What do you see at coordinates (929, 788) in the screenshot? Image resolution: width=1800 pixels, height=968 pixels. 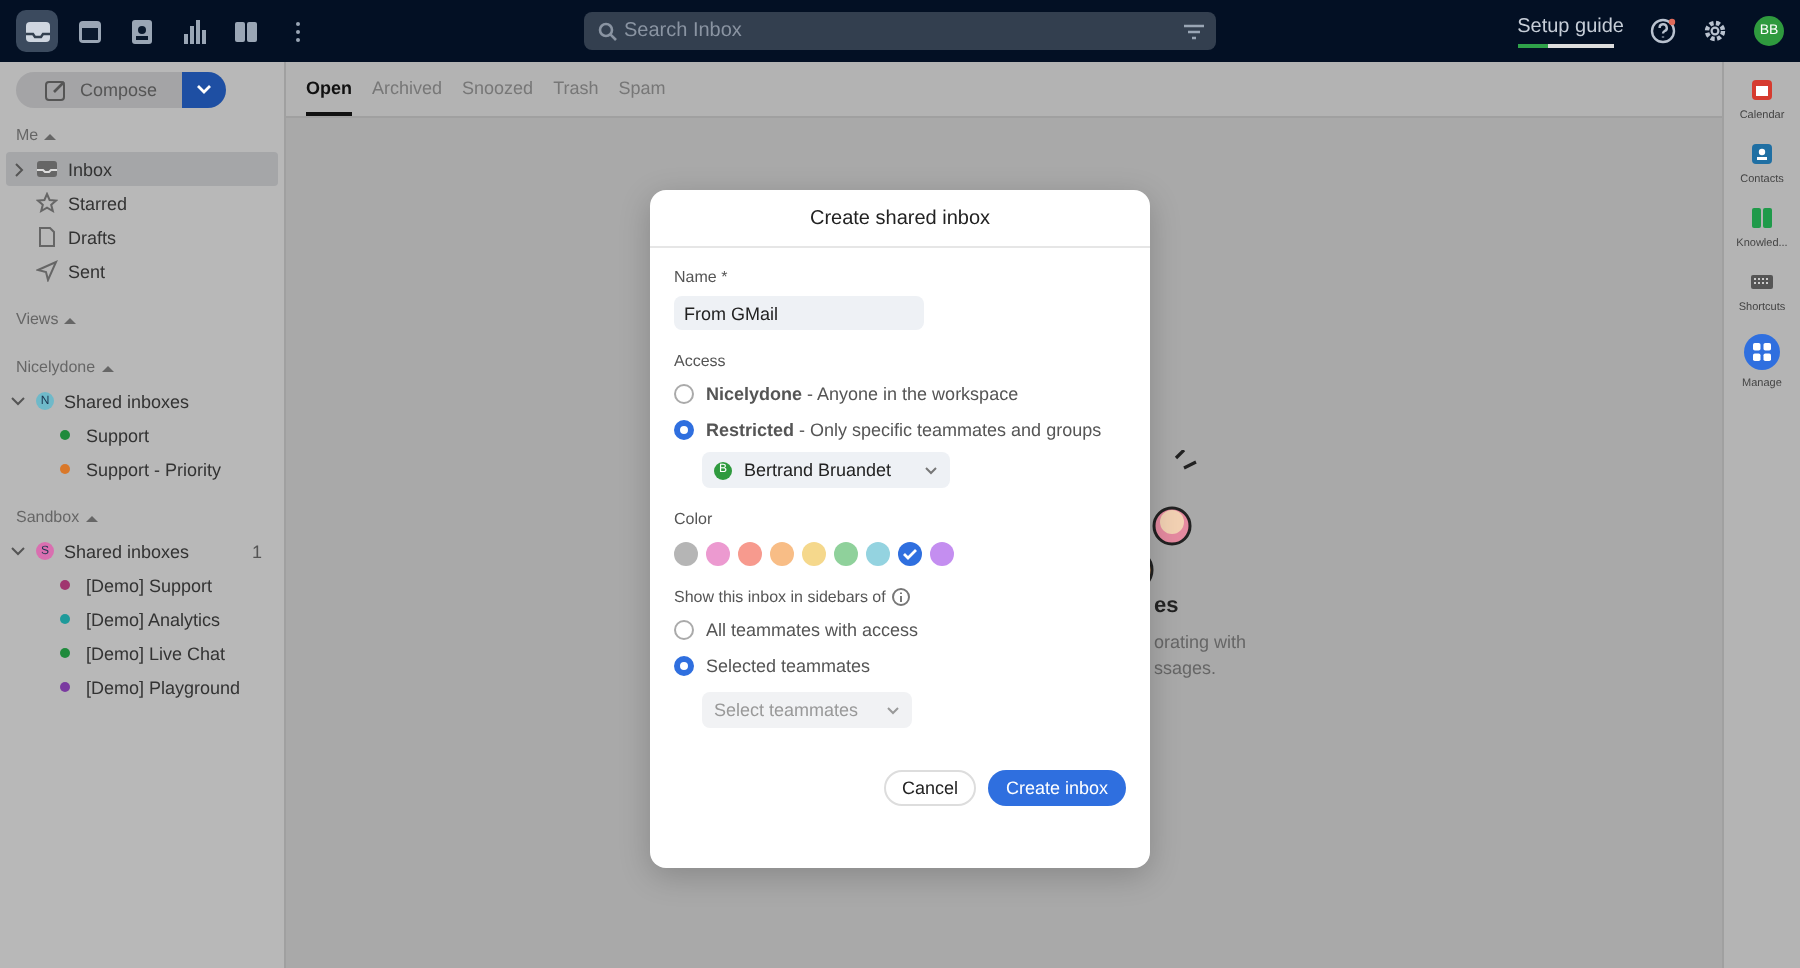 I see `cancel-button: Cancel` at bounding box center [929, 788].